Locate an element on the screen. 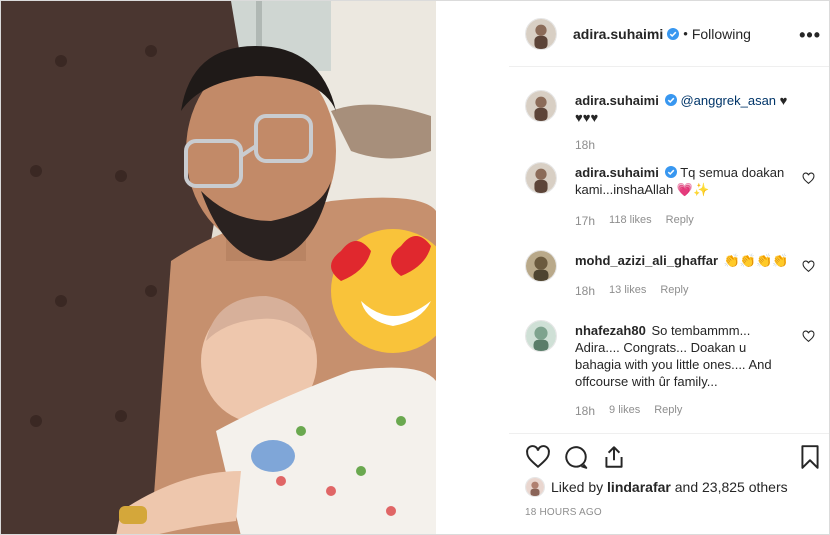  more-icon: ••• is located at coordinates (810, 35).